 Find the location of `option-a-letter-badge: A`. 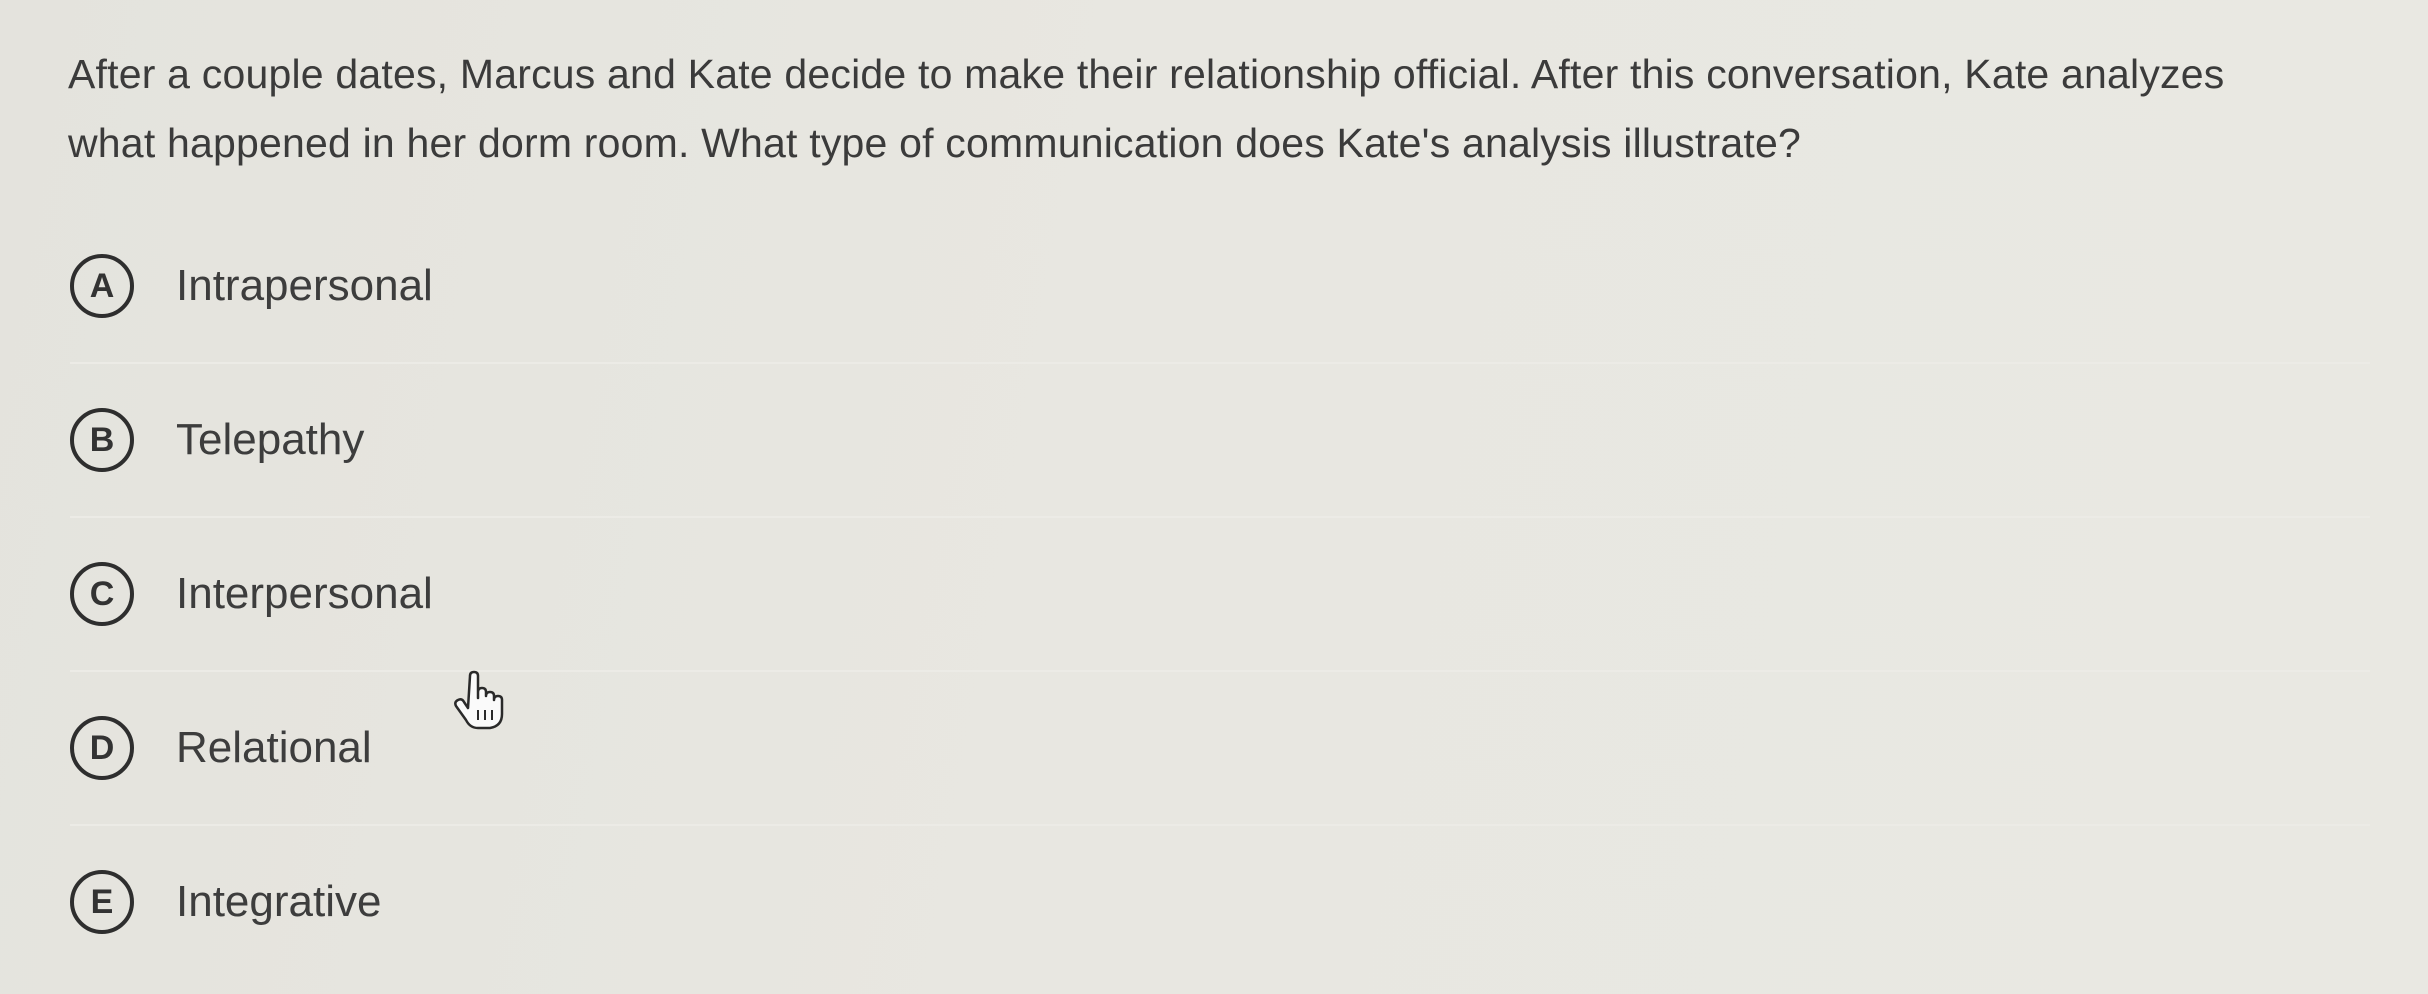

option-a-letter-badge: A is located at coordinates (102, 286).